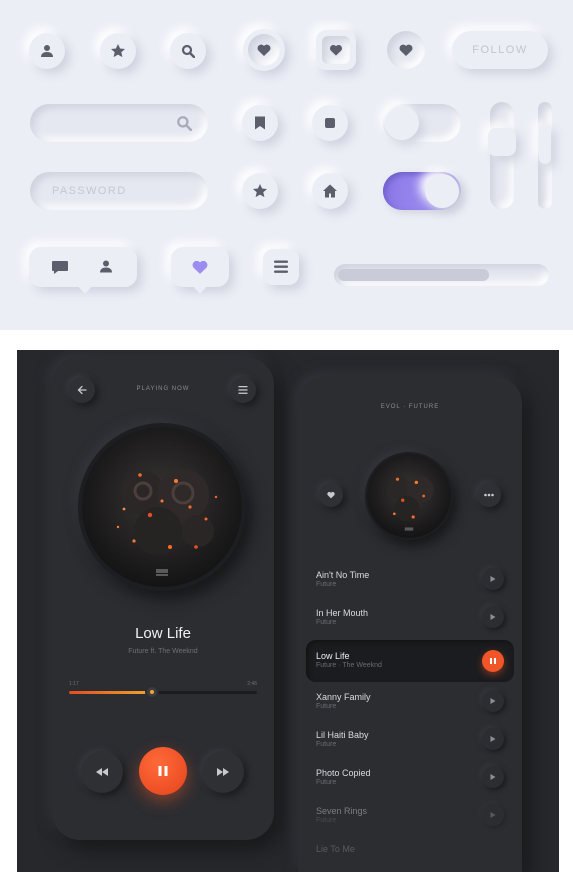 The height and width of the screenshot is (872, 573). I want to click on fast-forward-button, so click(223, 772).